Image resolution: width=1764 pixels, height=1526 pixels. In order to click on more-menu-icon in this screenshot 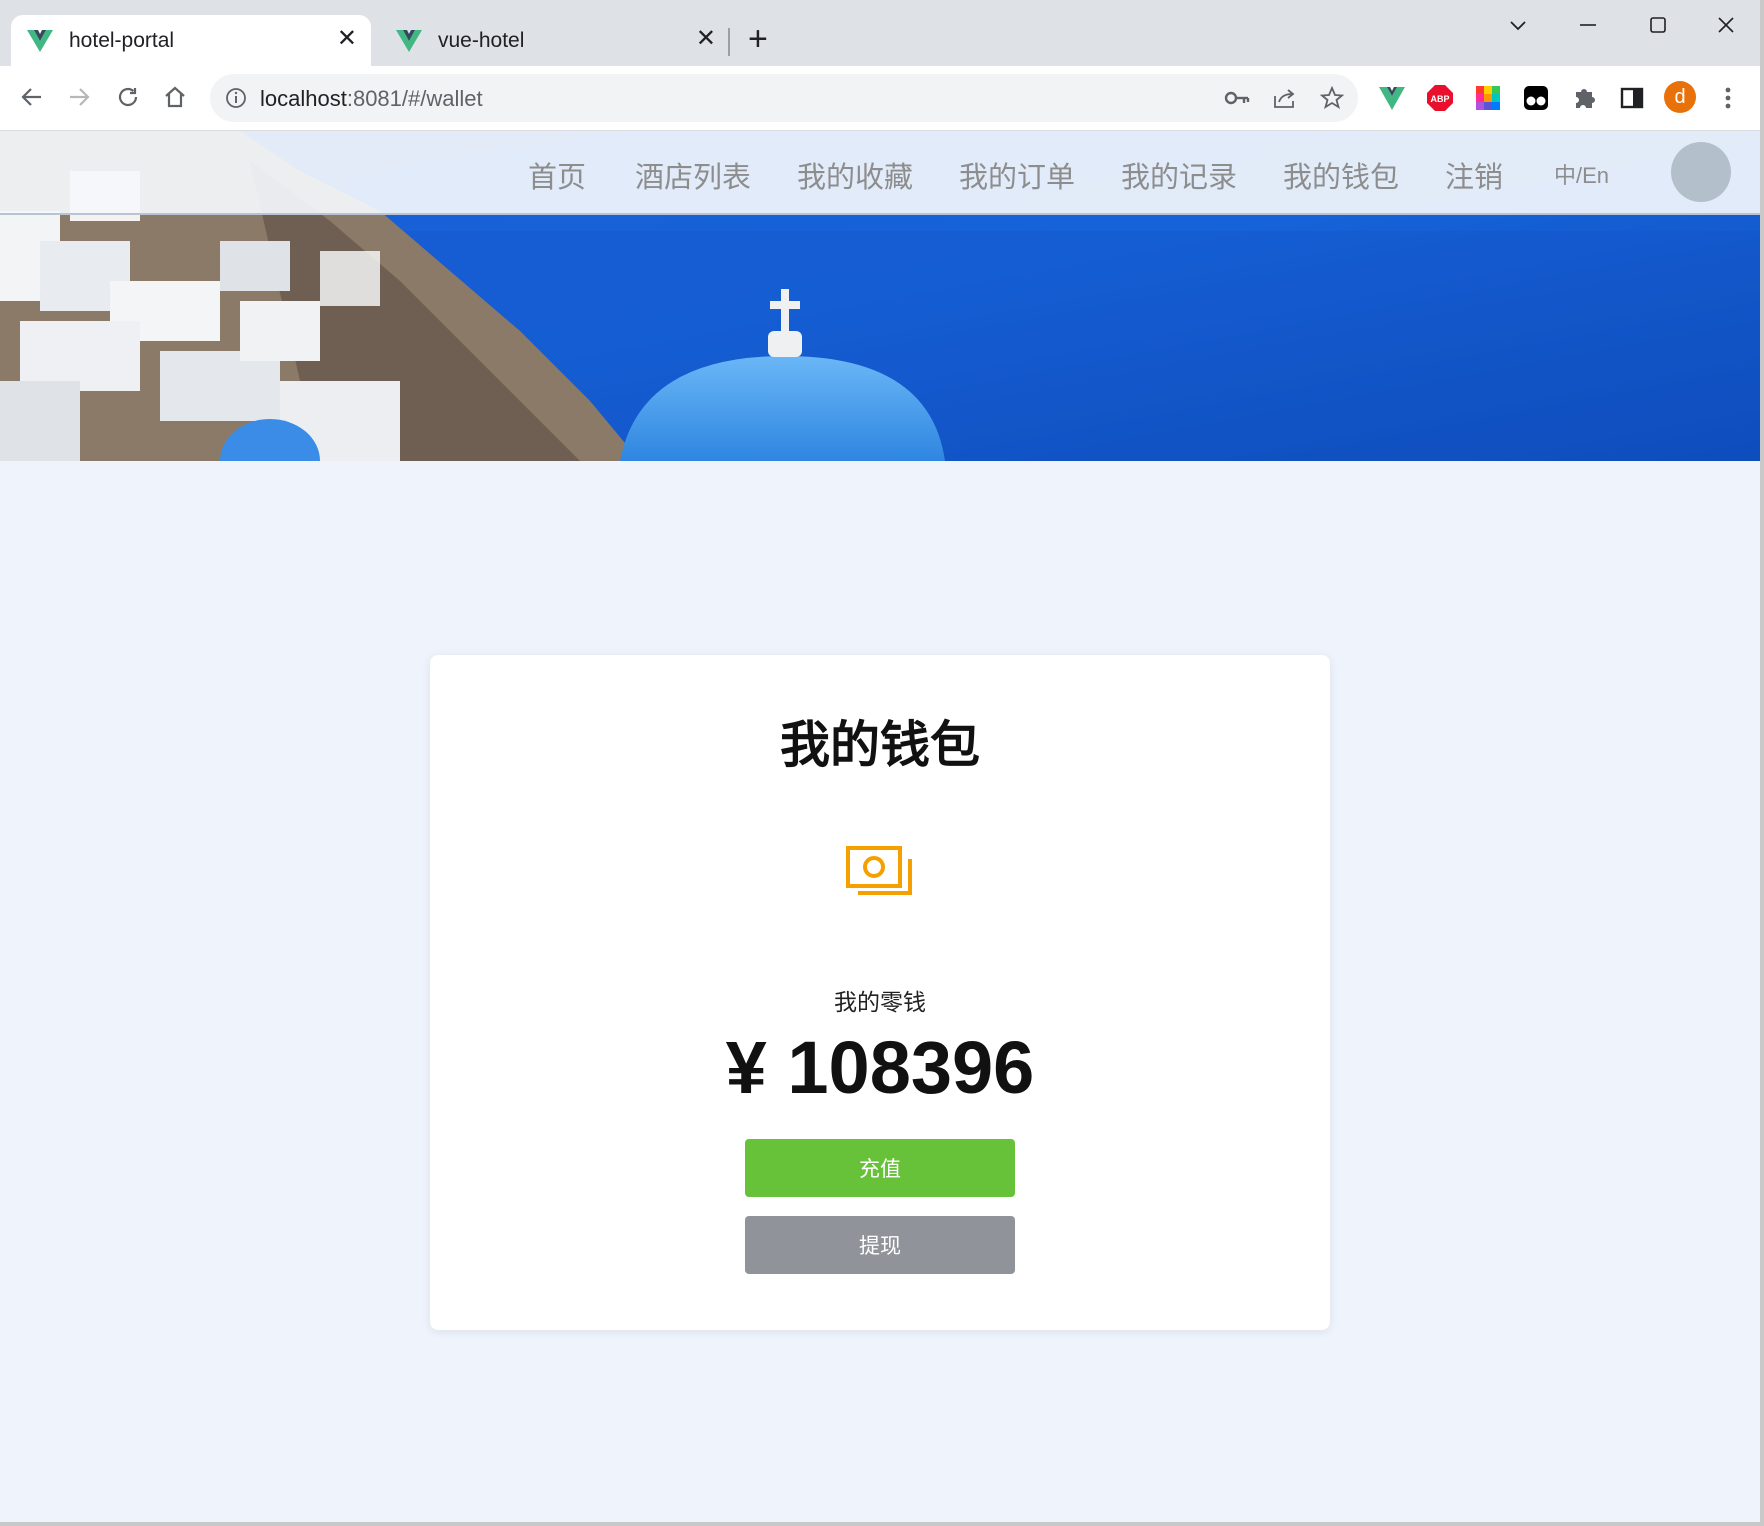, I will do `click(1728, 98)`.